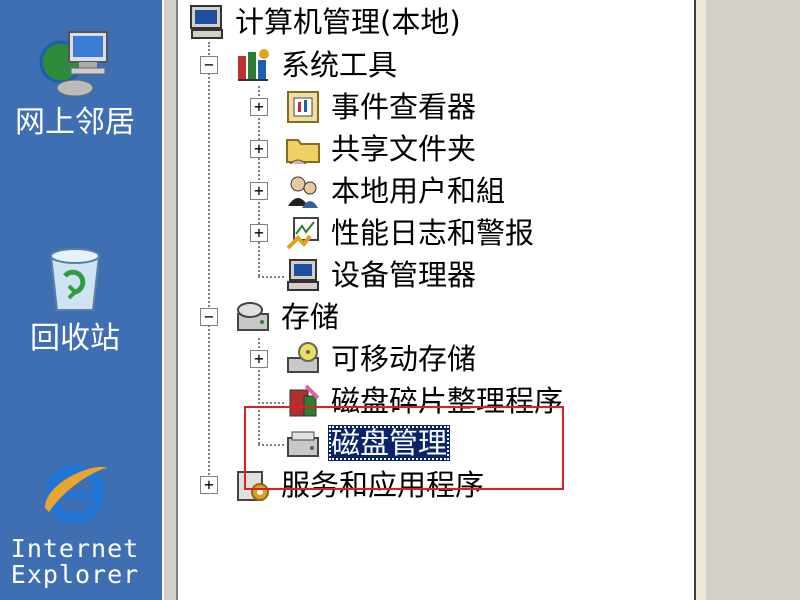 Image resolution: width=800 pixels, height=600 pixels. Describe the element at coordinates (404, 149) in the screenshot. I see `tree-node-label: 共享文件夹` at that location.